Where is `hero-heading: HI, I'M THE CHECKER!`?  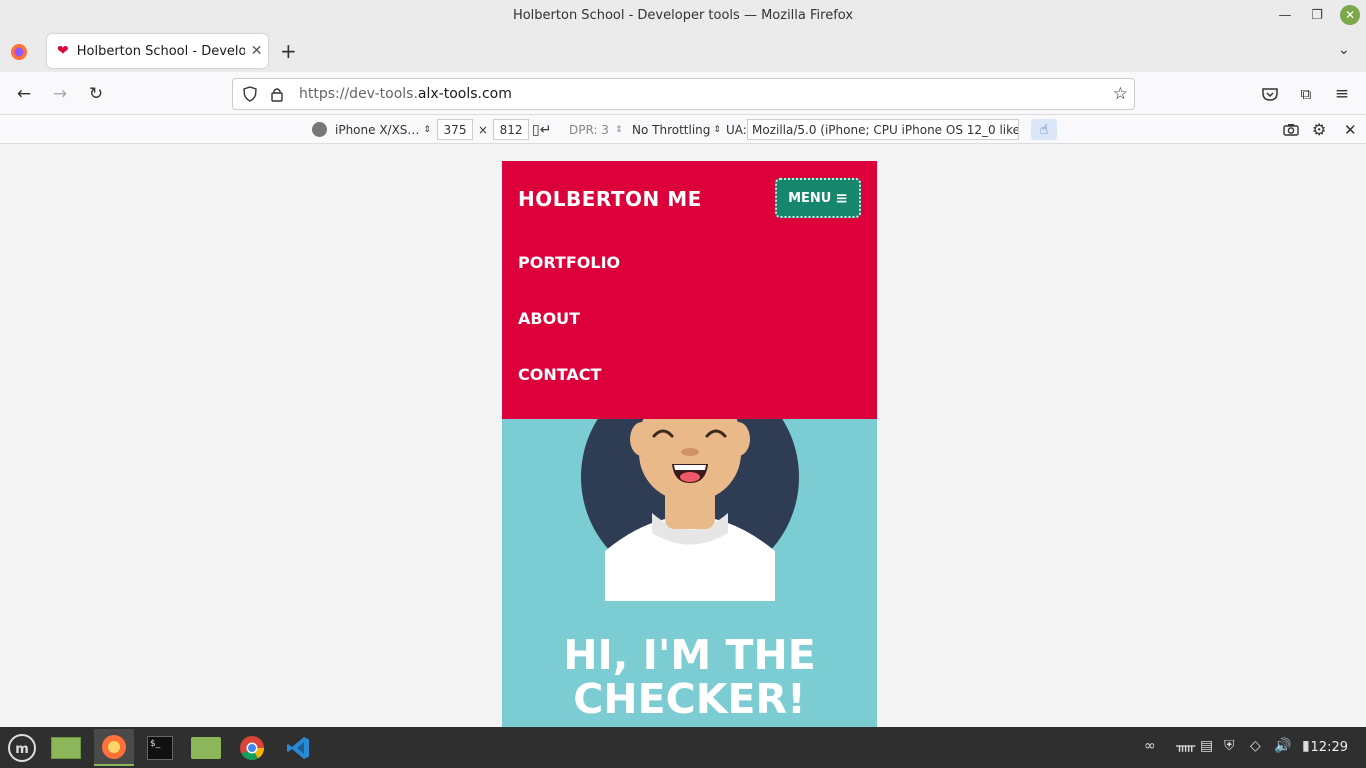 hero-heading: HI, I'M THE CHECKER! is located at coordinates (689, 677).